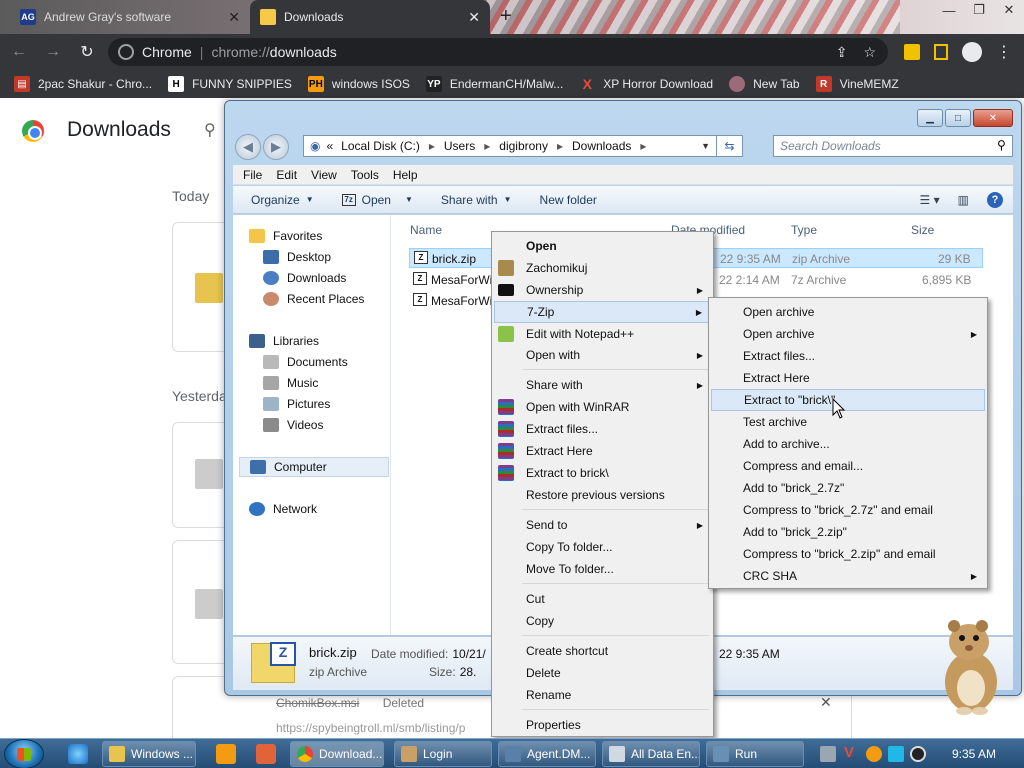 Image resolution: width=1024 pixels, height=768 pixels. What do you see at coordinates (896, 754) in the screenshot?
I see `tray-monitor-icon` at bounding box center [896, 754].